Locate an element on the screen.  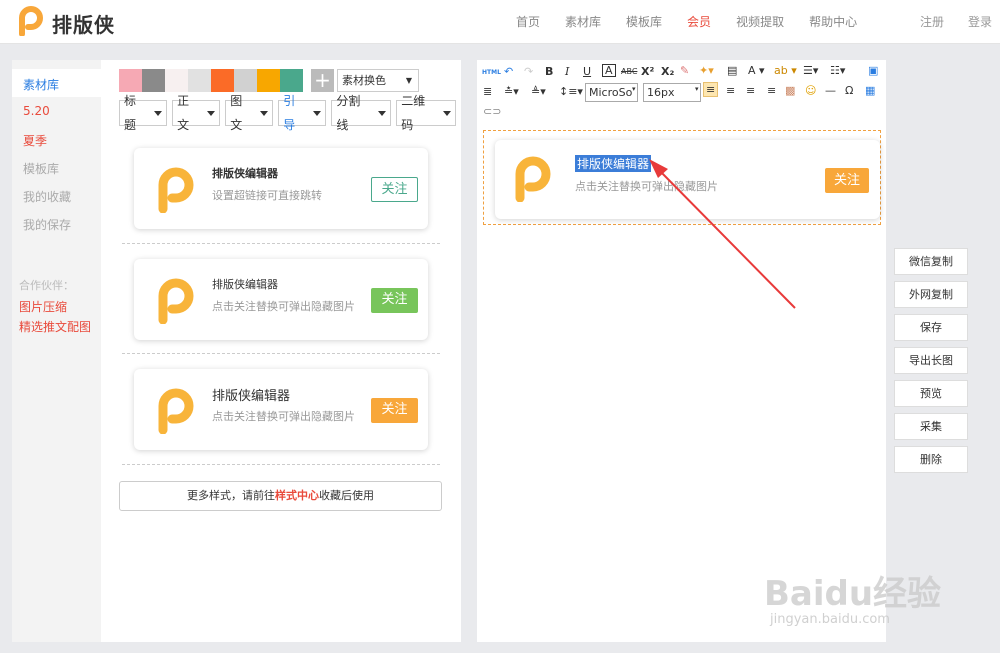
sidebar-item-saved: 我的保存 is located at coordinates (47, 224).